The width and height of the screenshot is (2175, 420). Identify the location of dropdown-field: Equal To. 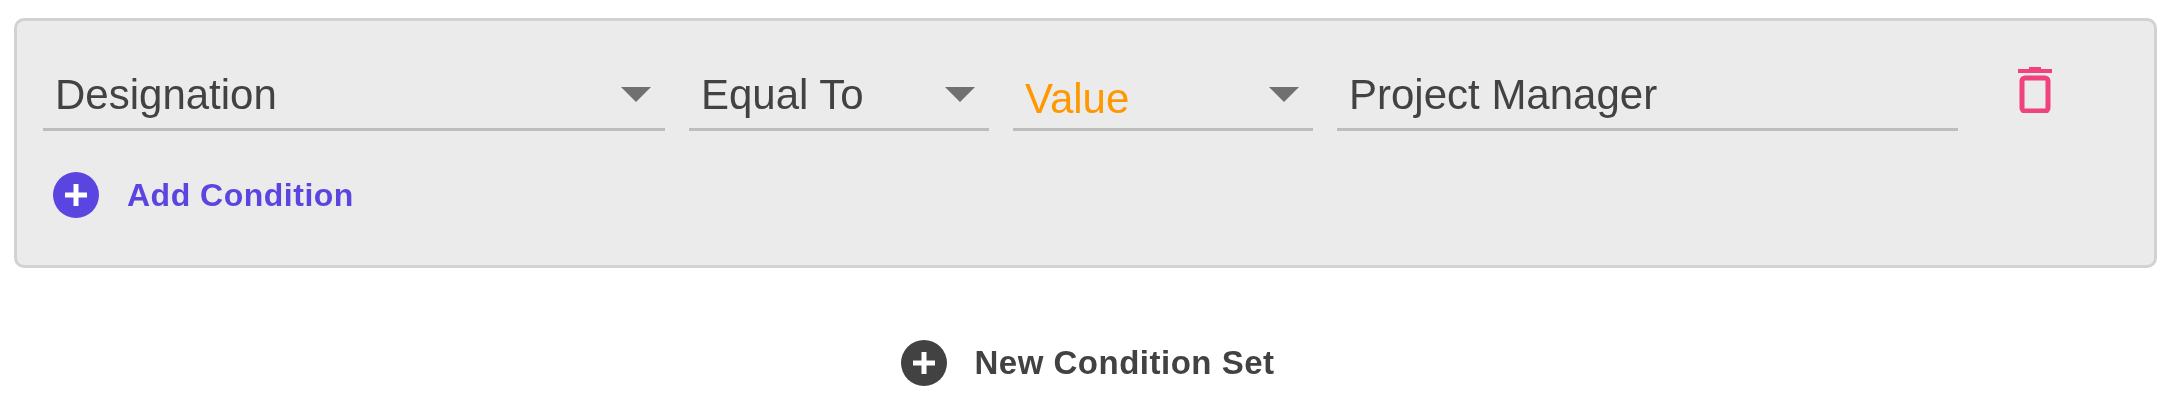
(839, 96).